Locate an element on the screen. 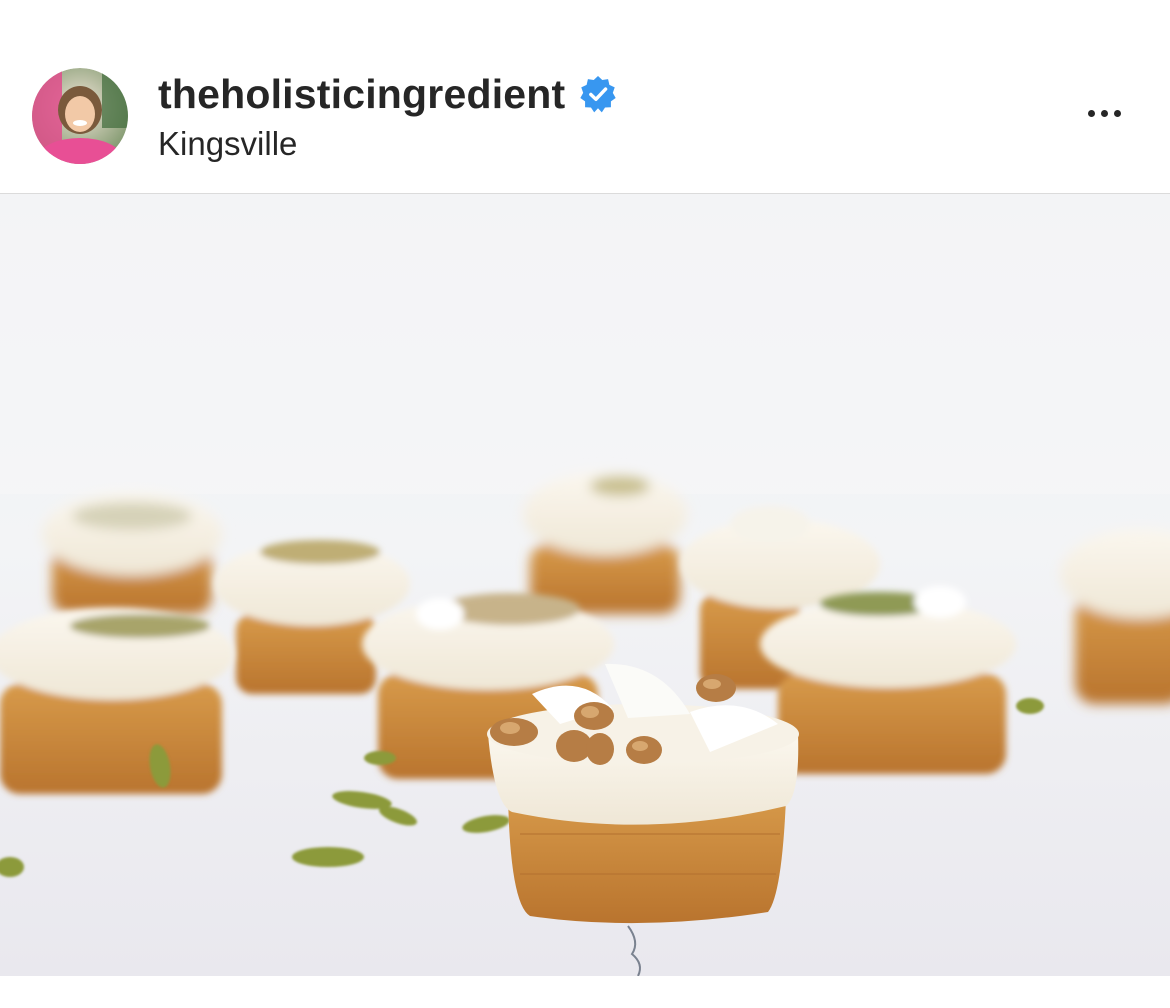 This screenshot has height=1008, width=1170. header-text: theholisticingredient Kingsville is located at coordinates (387, 117).